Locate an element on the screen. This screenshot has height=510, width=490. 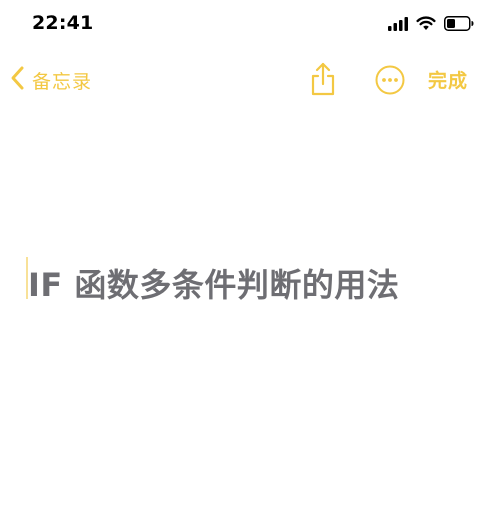
back-label: 备忘录 is located at coordinates (62, 81).